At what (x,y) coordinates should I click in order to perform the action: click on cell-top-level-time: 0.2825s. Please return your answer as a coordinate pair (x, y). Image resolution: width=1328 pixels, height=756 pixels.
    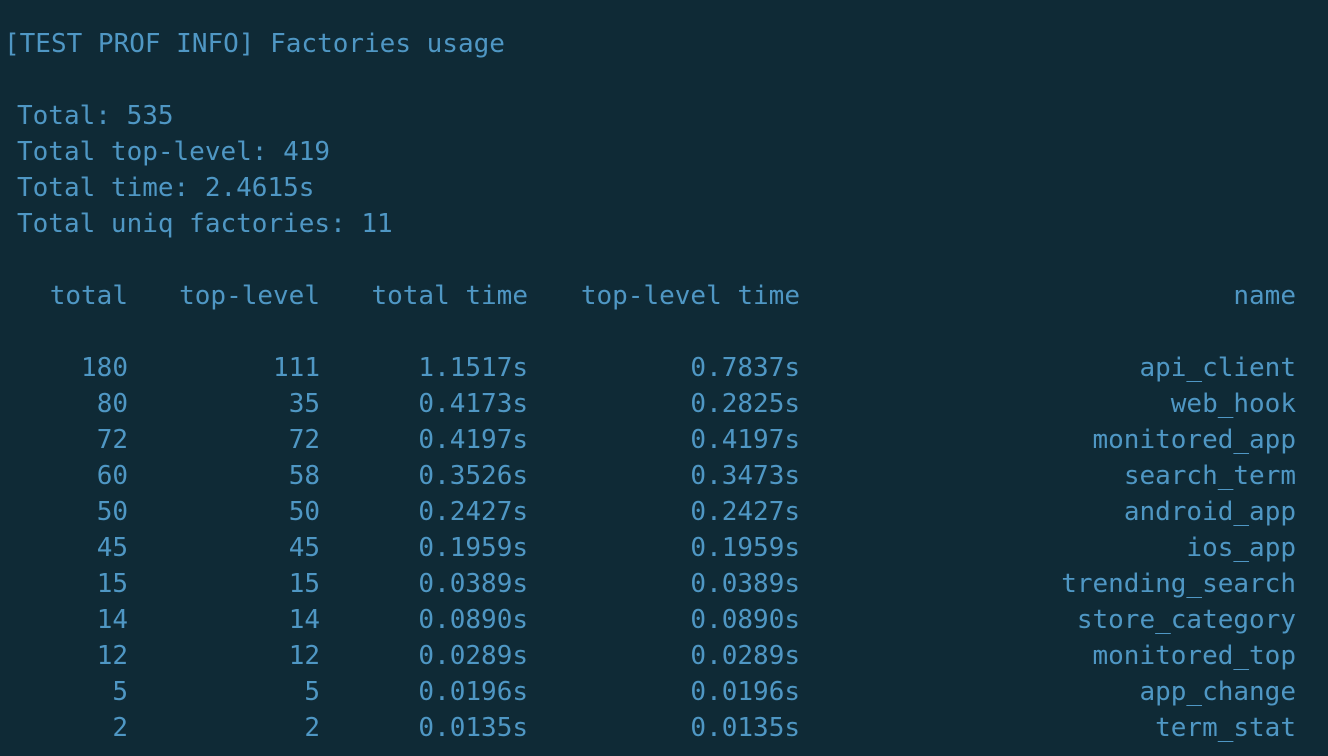
    Looking at the image, I should click on (745, 404).